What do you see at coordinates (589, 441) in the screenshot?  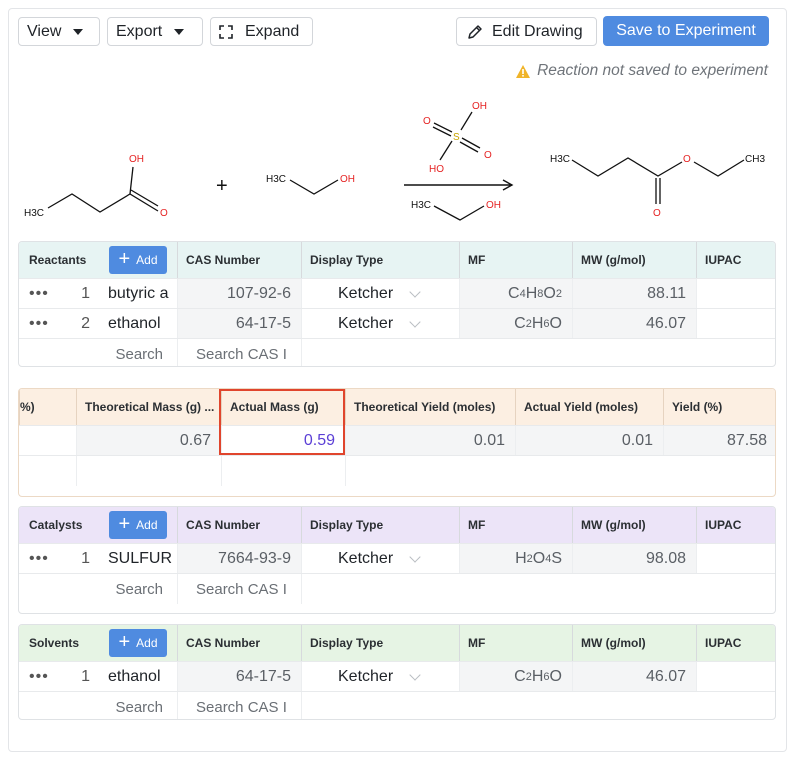 I see `actual-yield-cell: 0.01` at bounding box center [589, 441].